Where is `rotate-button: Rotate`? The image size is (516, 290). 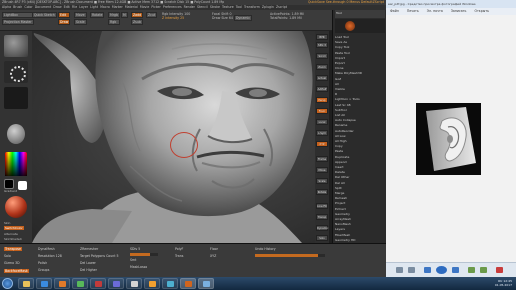
rotate-button: Rotate is located at coordinates (97, 15).